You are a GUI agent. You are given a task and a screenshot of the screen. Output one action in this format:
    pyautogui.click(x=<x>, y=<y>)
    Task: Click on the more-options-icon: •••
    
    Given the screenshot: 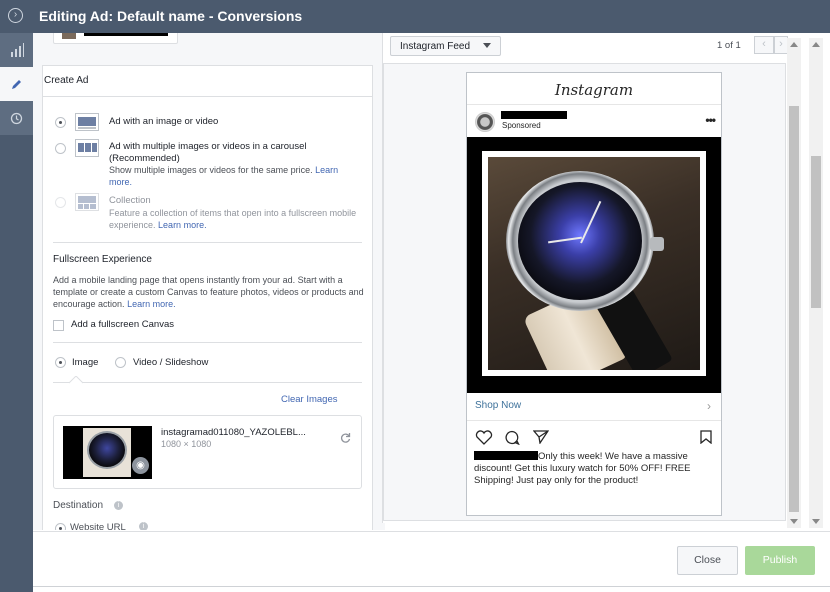 What is the action you would take?
    pyautogui.click(x=710, y=120)
    